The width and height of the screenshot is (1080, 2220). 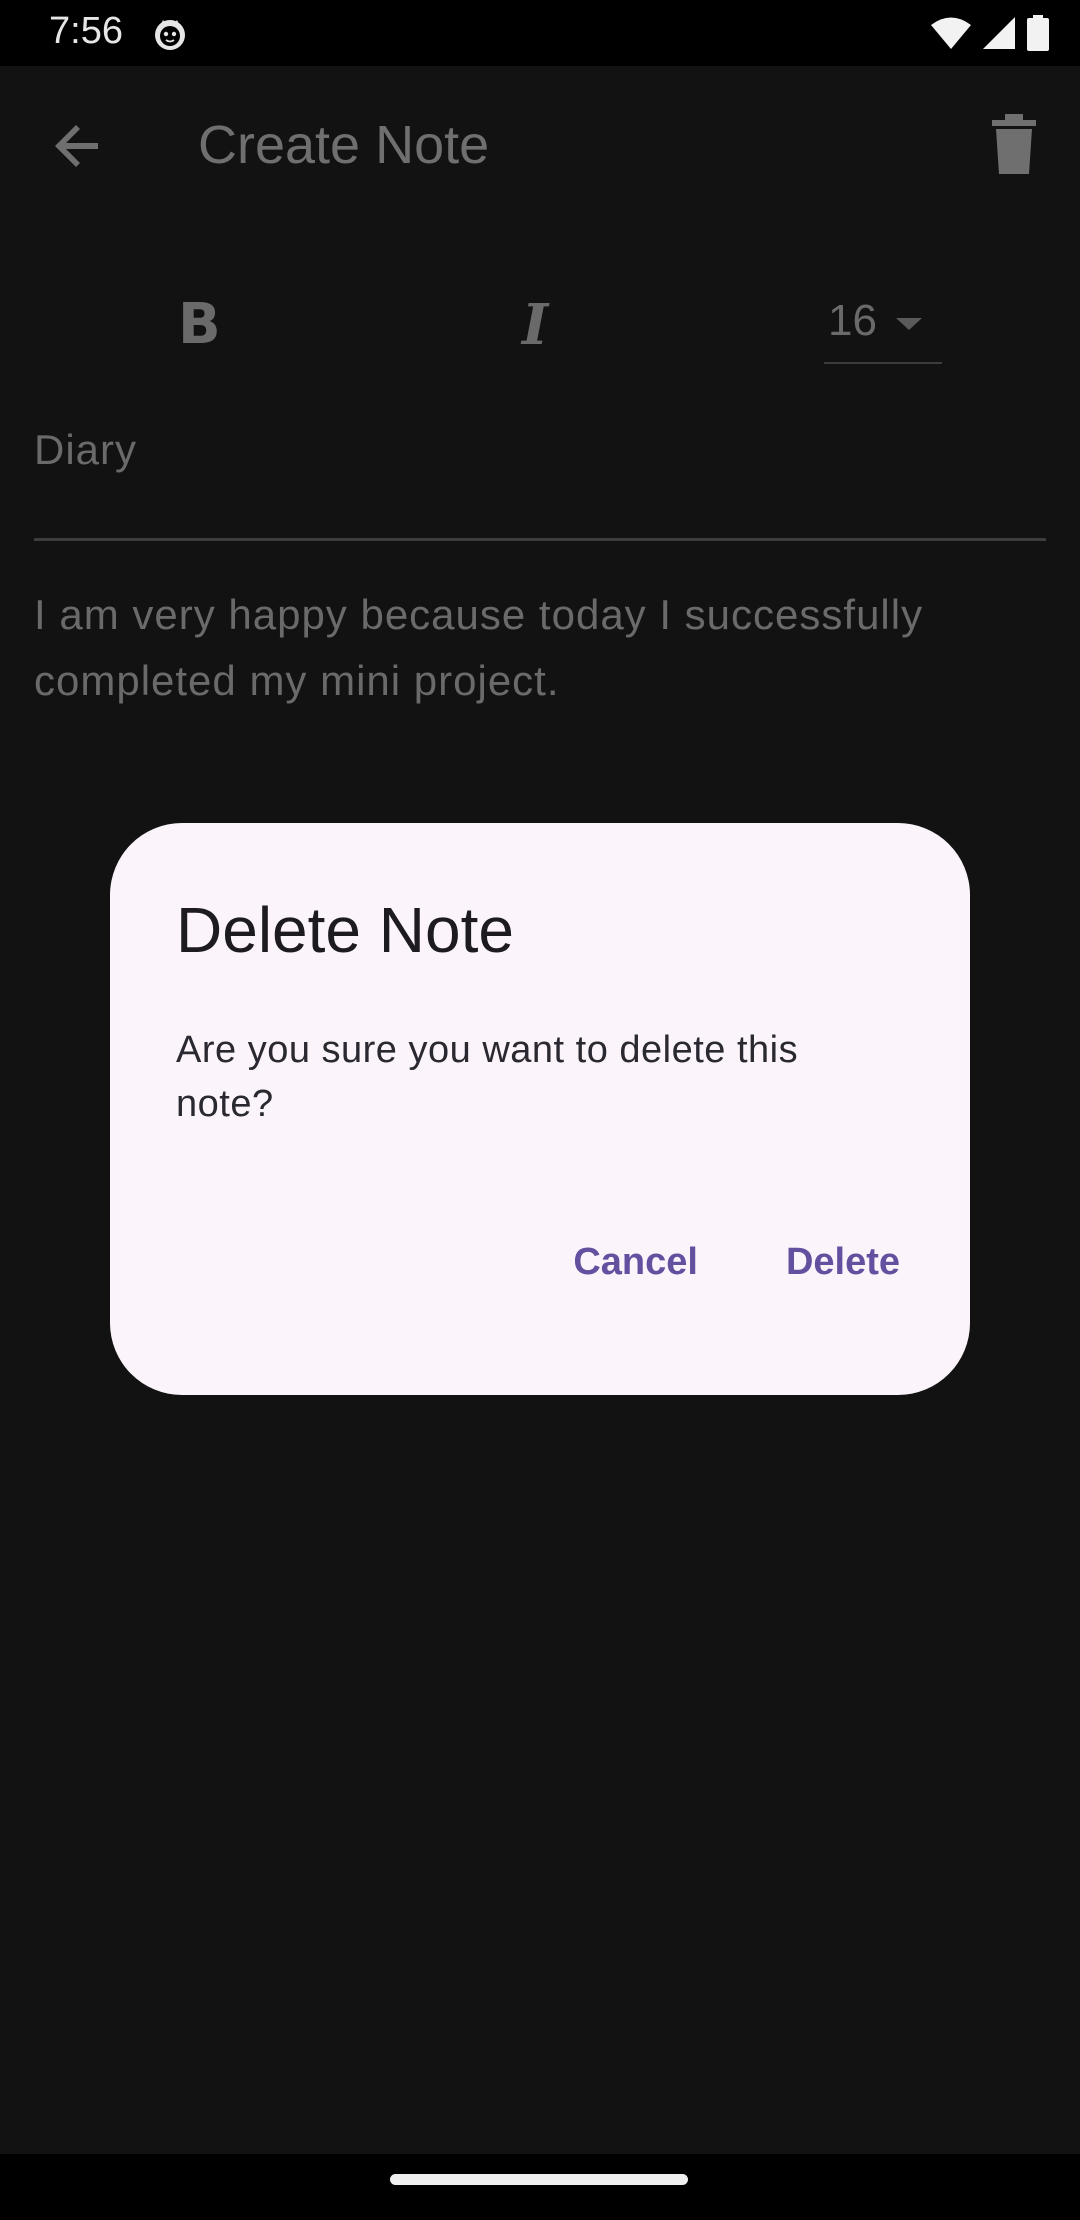 I want to click on status-icons, so click(x=990, y=33).